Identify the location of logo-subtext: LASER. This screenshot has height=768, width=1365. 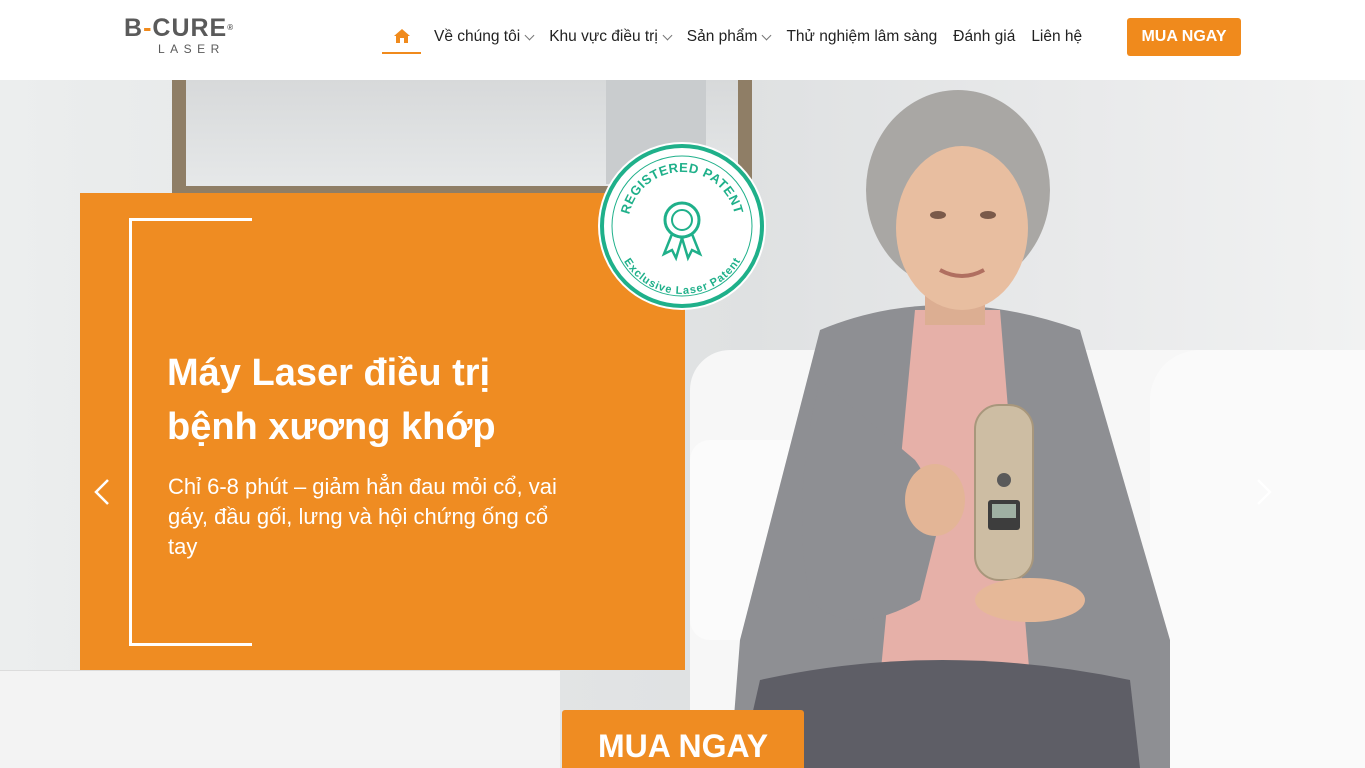
(191, 49).